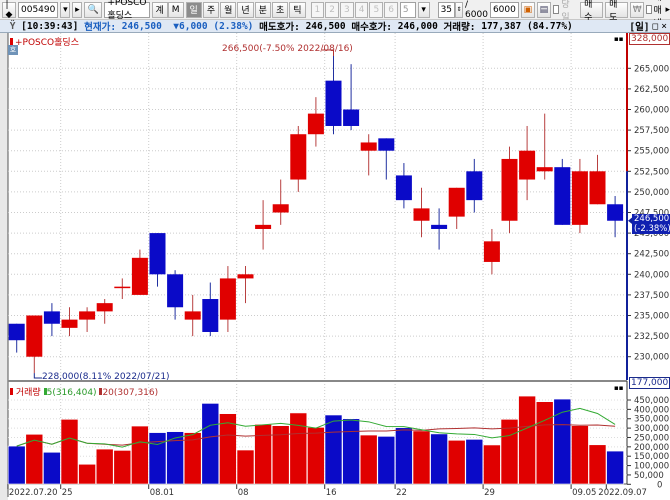  I want to click on high-annotation: 266,500(-7.50% 2022/08/16), so click(287, 49).